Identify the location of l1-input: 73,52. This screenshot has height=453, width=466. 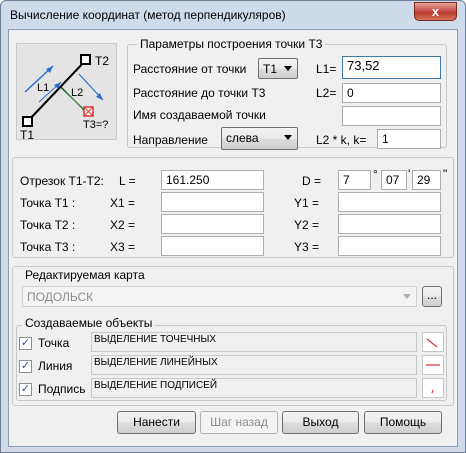
(391, 67).